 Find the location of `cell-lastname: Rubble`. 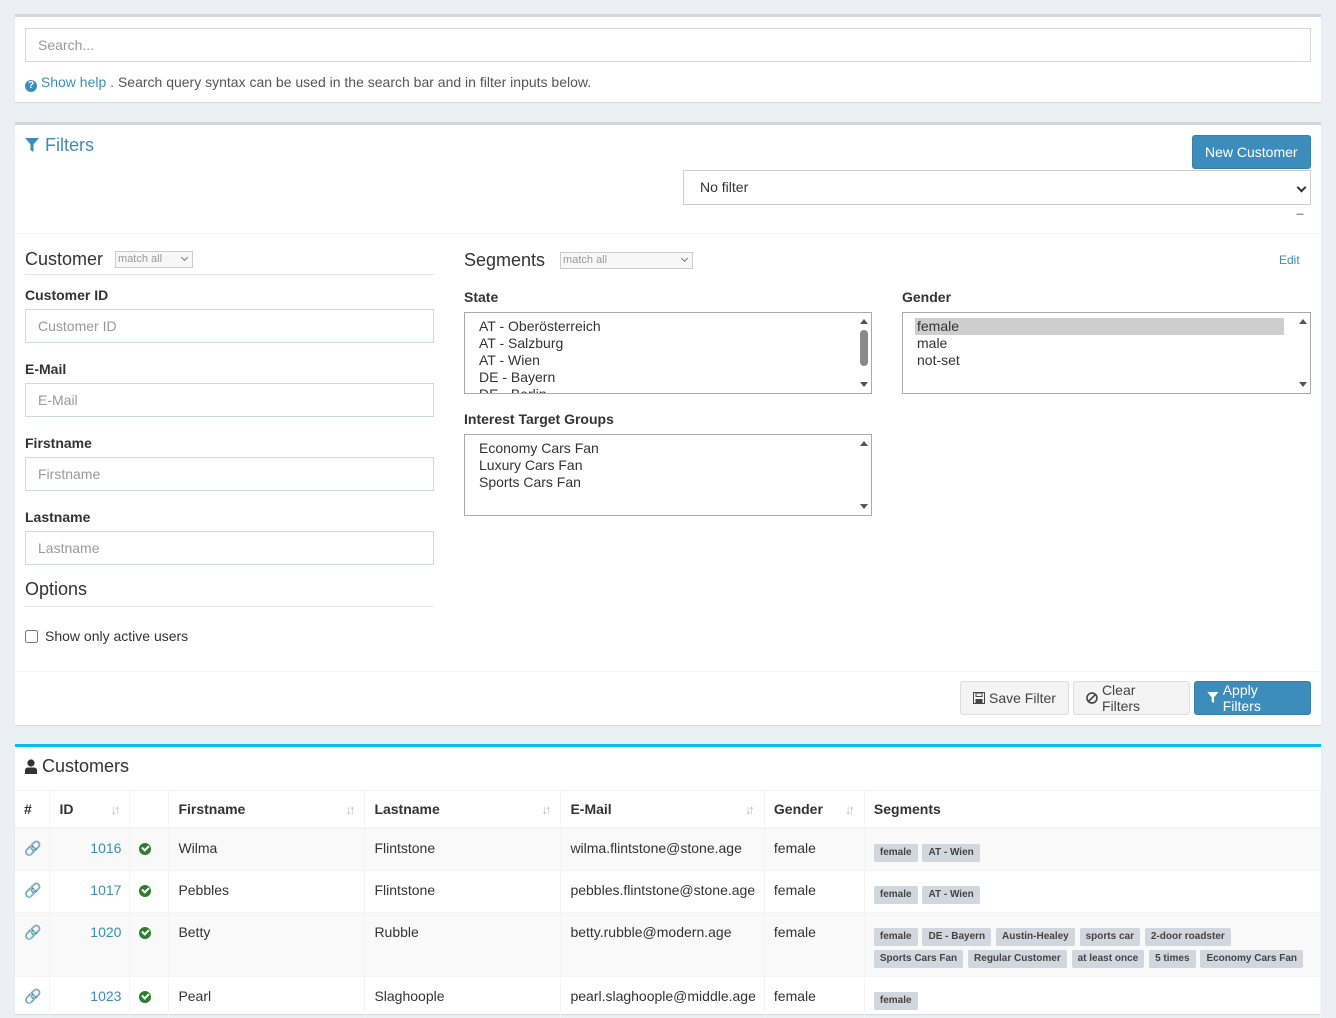

cell-lastname: Rubble is located at coordinates (463, 943).